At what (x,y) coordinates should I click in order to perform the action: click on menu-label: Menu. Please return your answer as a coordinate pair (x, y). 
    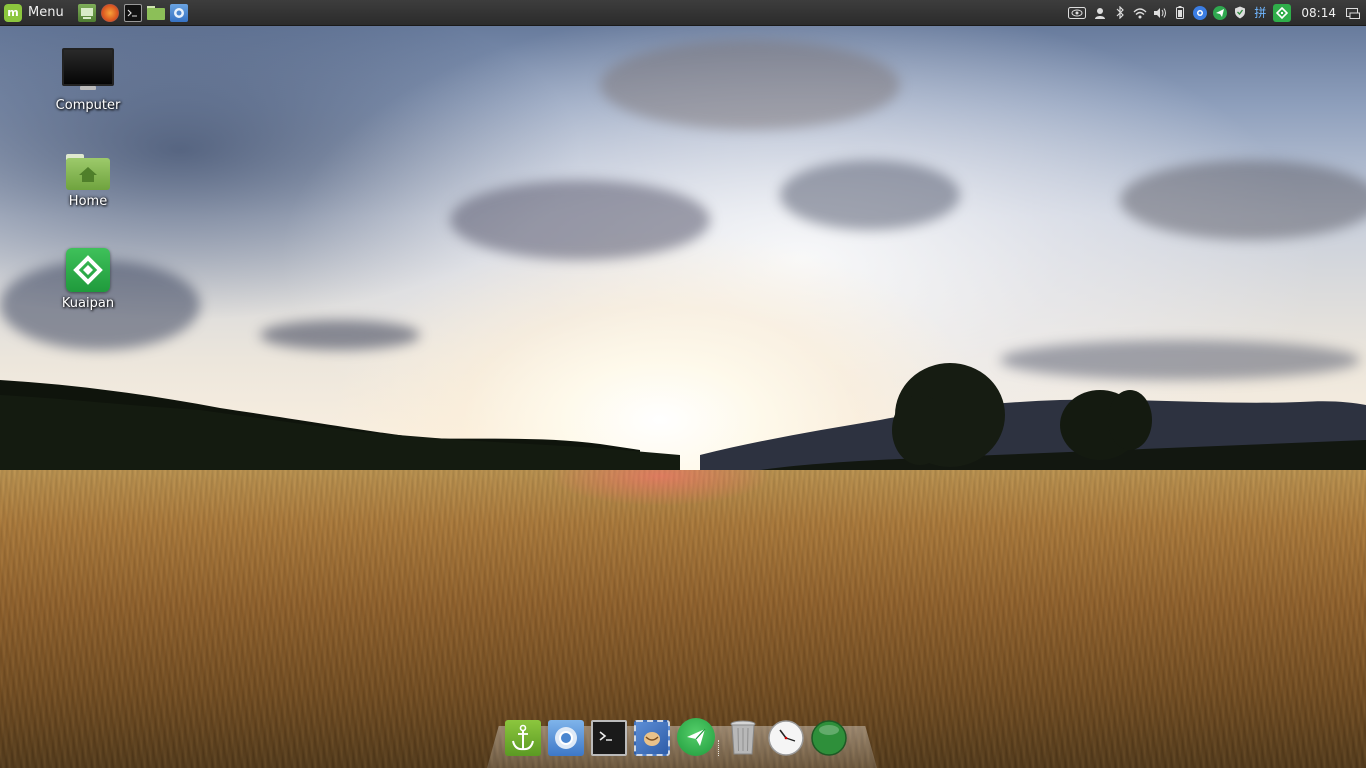
    Looking at the image, I should click on (46, 12).